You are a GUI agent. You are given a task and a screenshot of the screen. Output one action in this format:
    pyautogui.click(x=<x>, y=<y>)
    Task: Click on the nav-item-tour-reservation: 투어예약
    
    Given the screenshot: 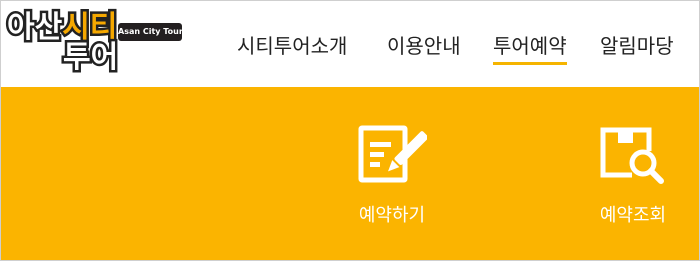 What is the action you would take?
    pyautogui.click(x=530, y=48)
    